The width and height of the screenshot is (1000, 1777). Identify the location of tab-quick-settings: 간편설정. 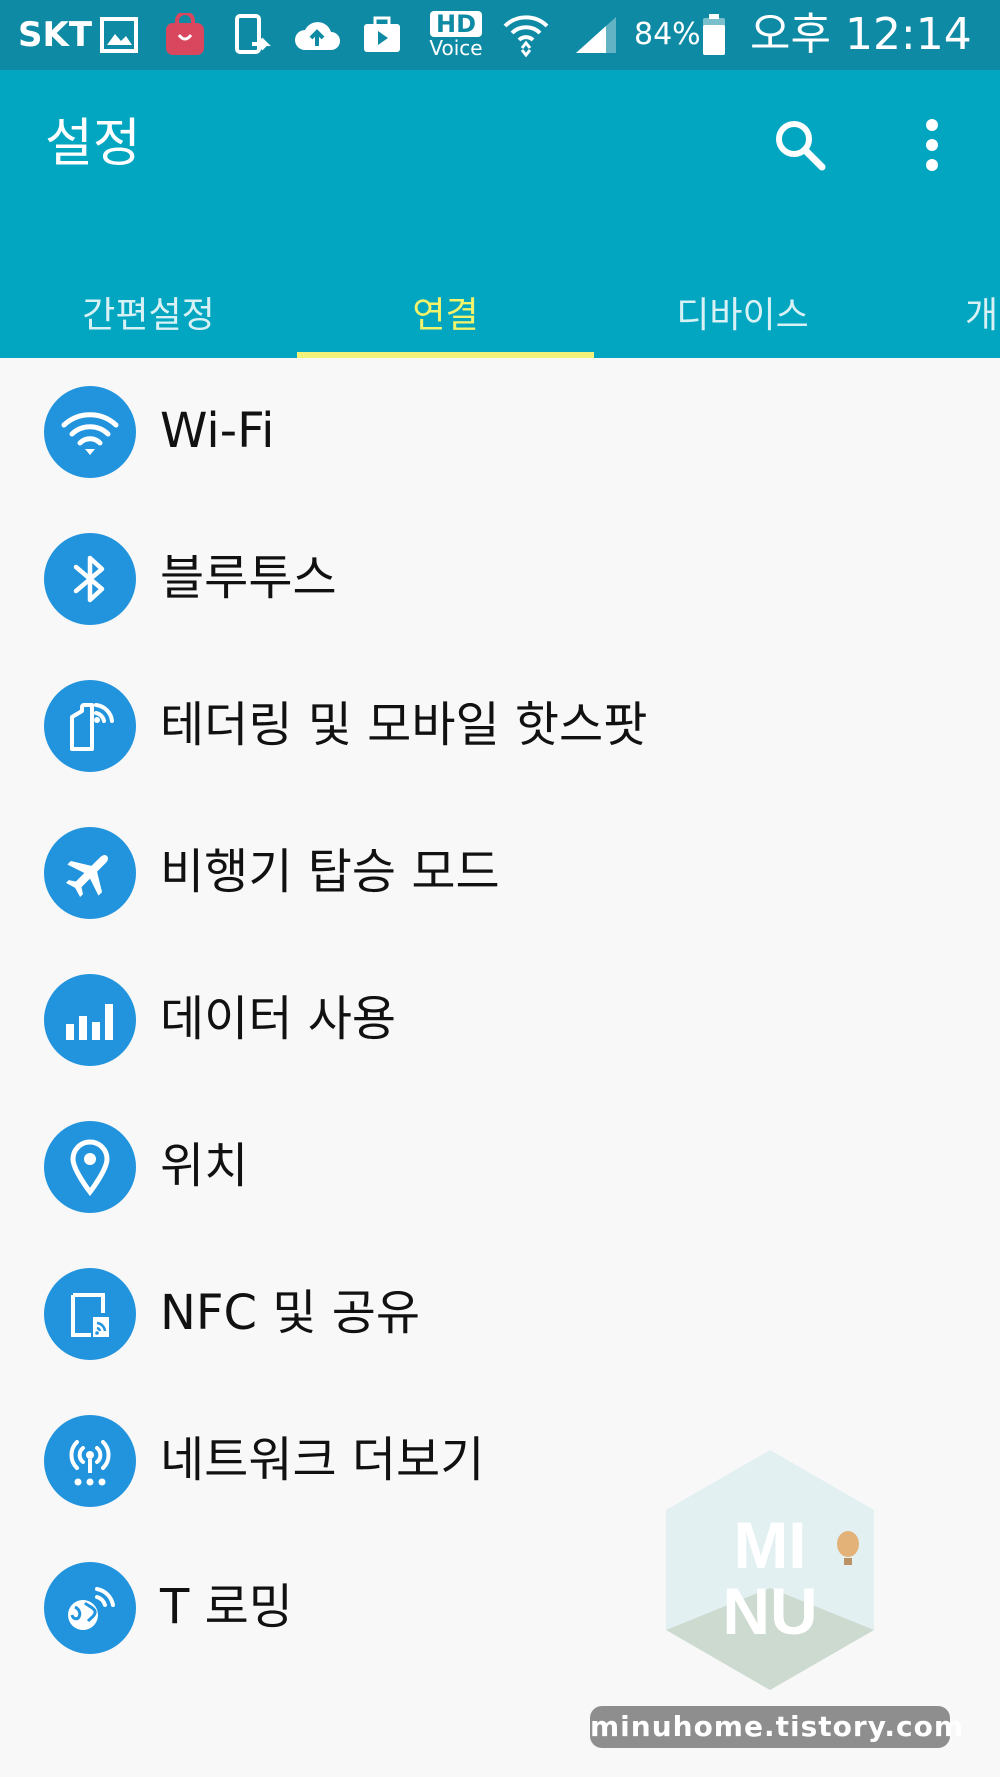
(148, 321).